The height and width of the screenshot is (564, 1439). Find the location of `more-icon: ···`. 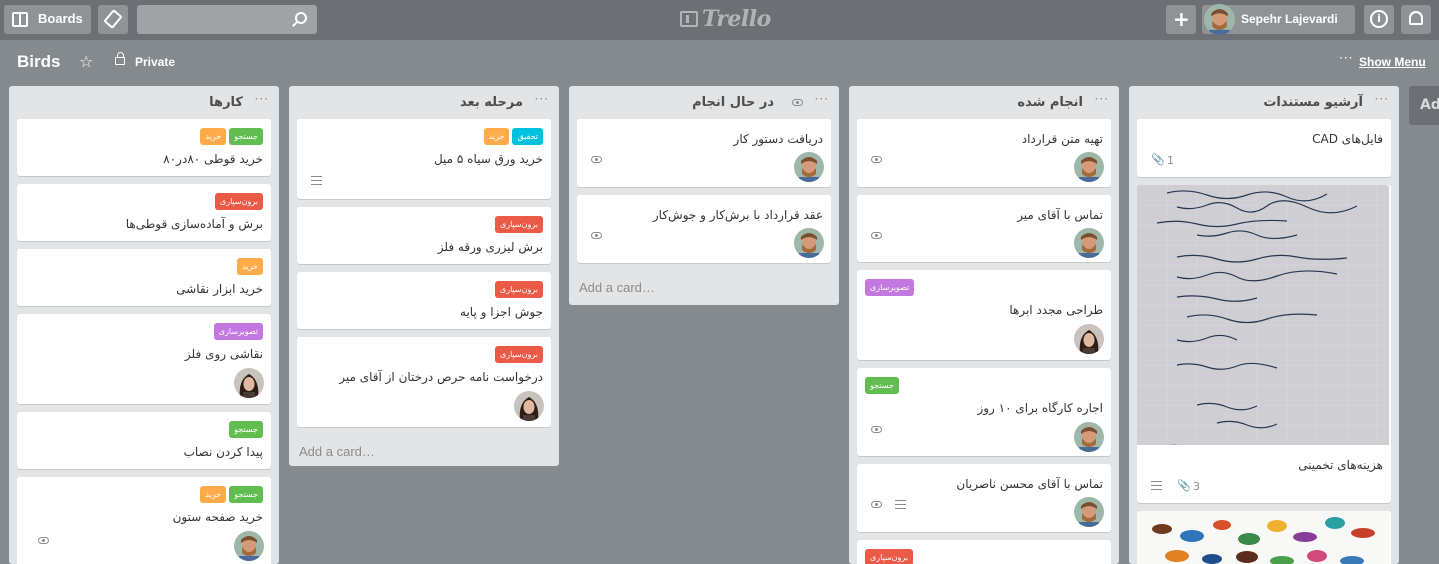

more-icon: ··· is located at coordinates (1346, 58).